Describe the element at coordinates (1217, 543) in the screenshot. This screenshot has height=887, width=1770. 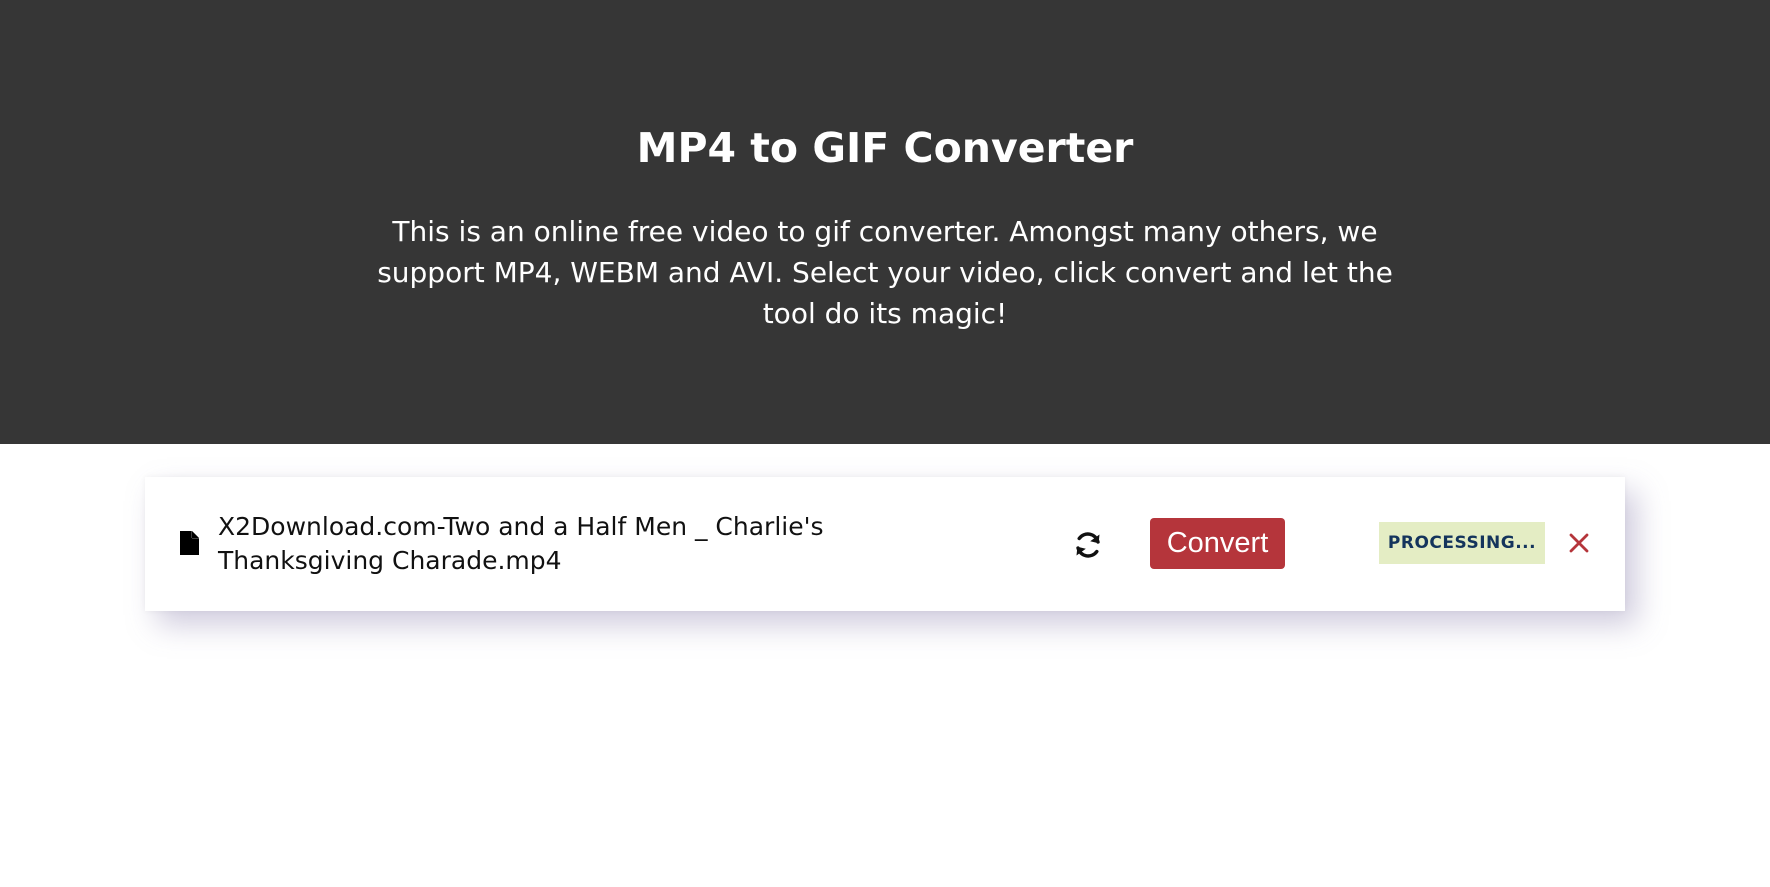
I see `convert-button: Convert` at that location.